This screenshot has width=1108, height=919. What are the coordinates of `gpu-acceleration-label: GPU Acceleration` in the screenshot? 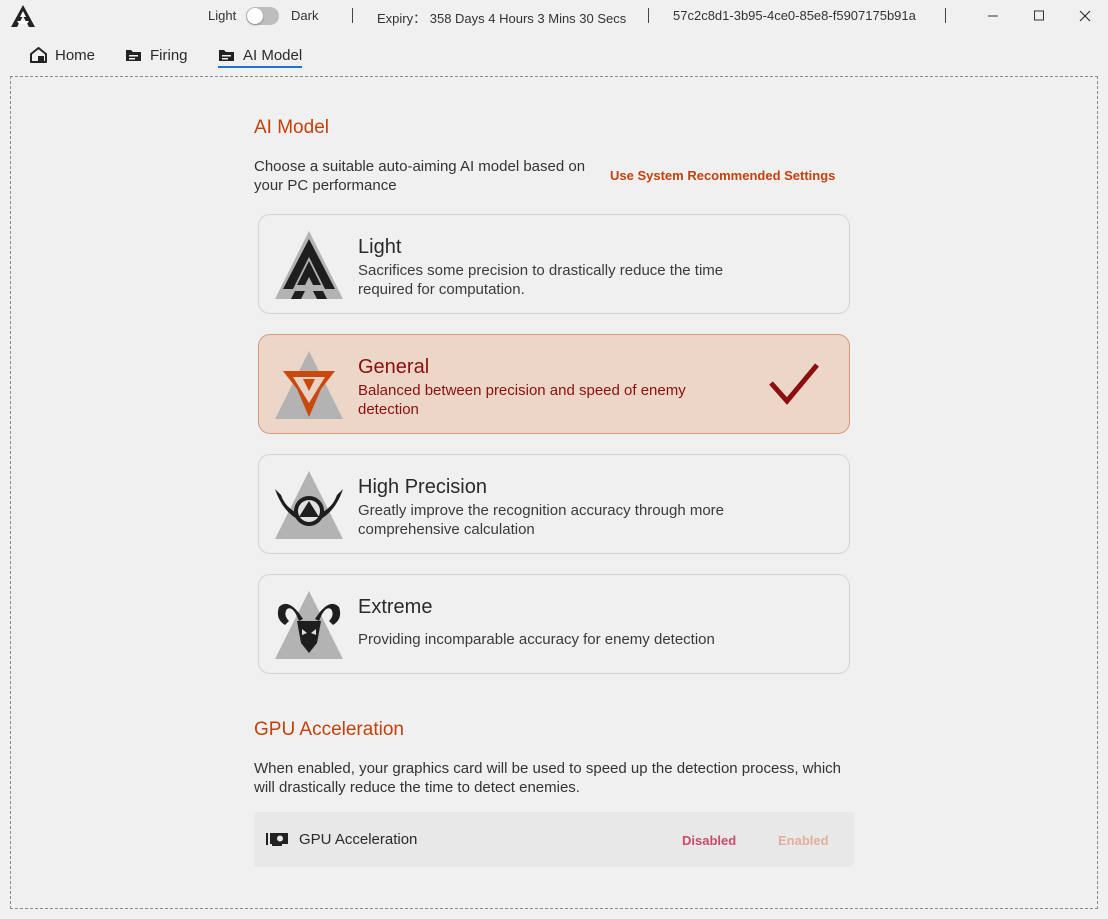 It's located at (358, 839).